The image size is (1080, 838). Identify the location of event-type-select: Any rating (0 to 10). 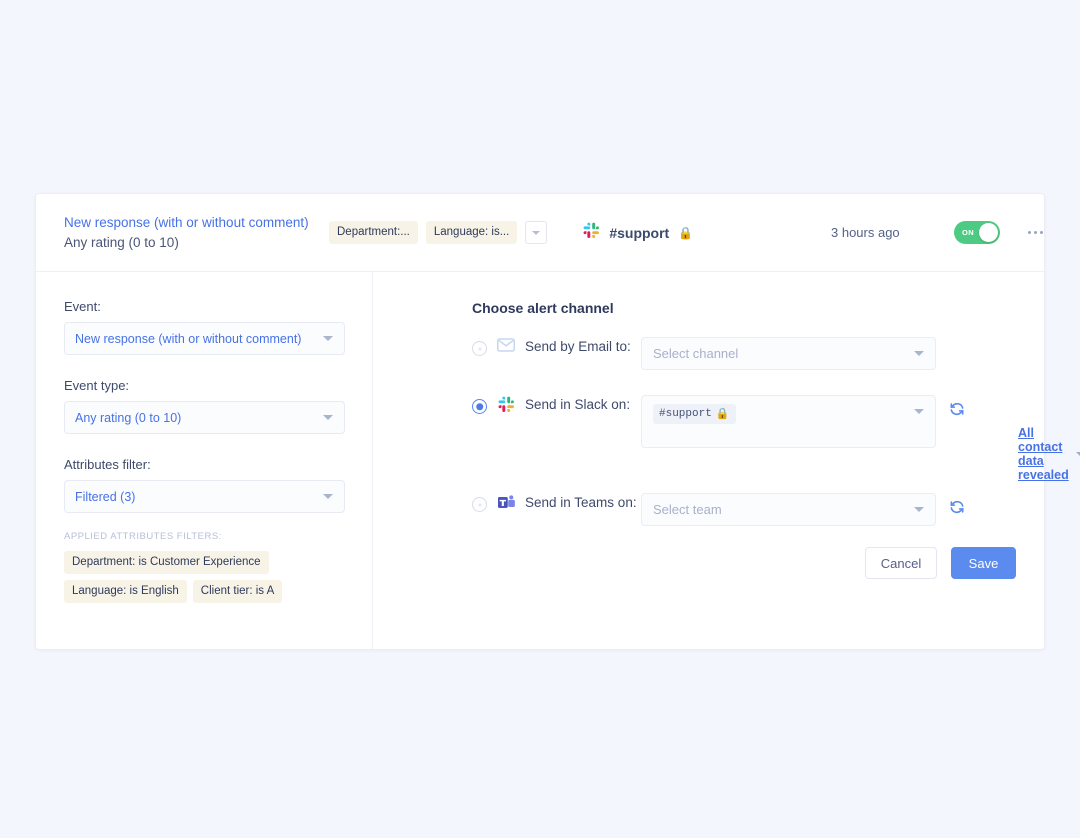
(204, 417).